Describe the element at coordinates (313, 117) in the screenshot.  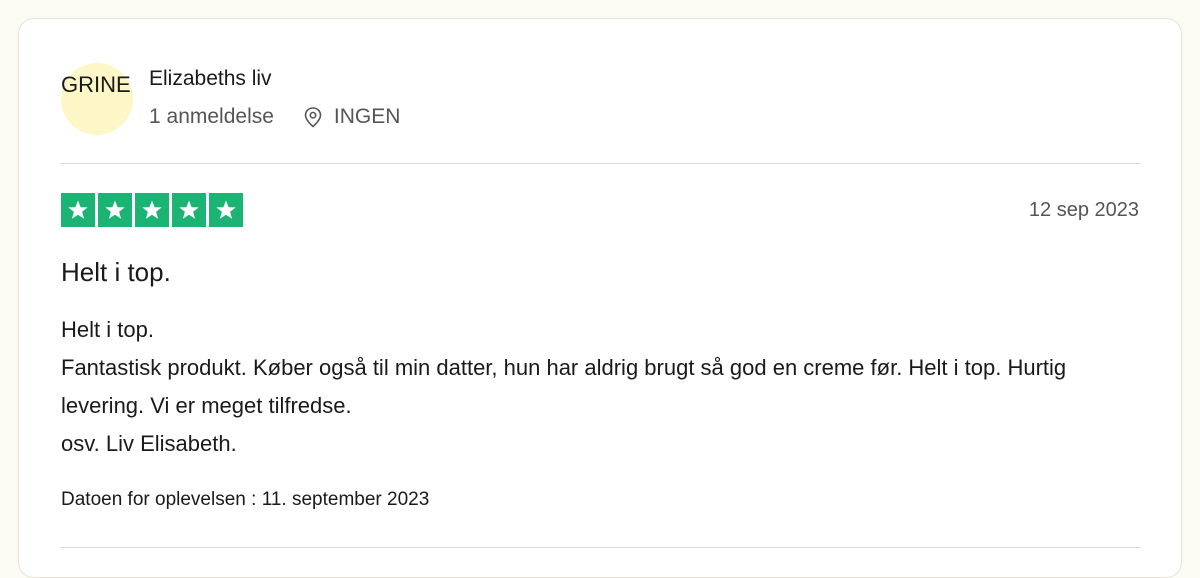
I see `location-pin-icon` at that location.